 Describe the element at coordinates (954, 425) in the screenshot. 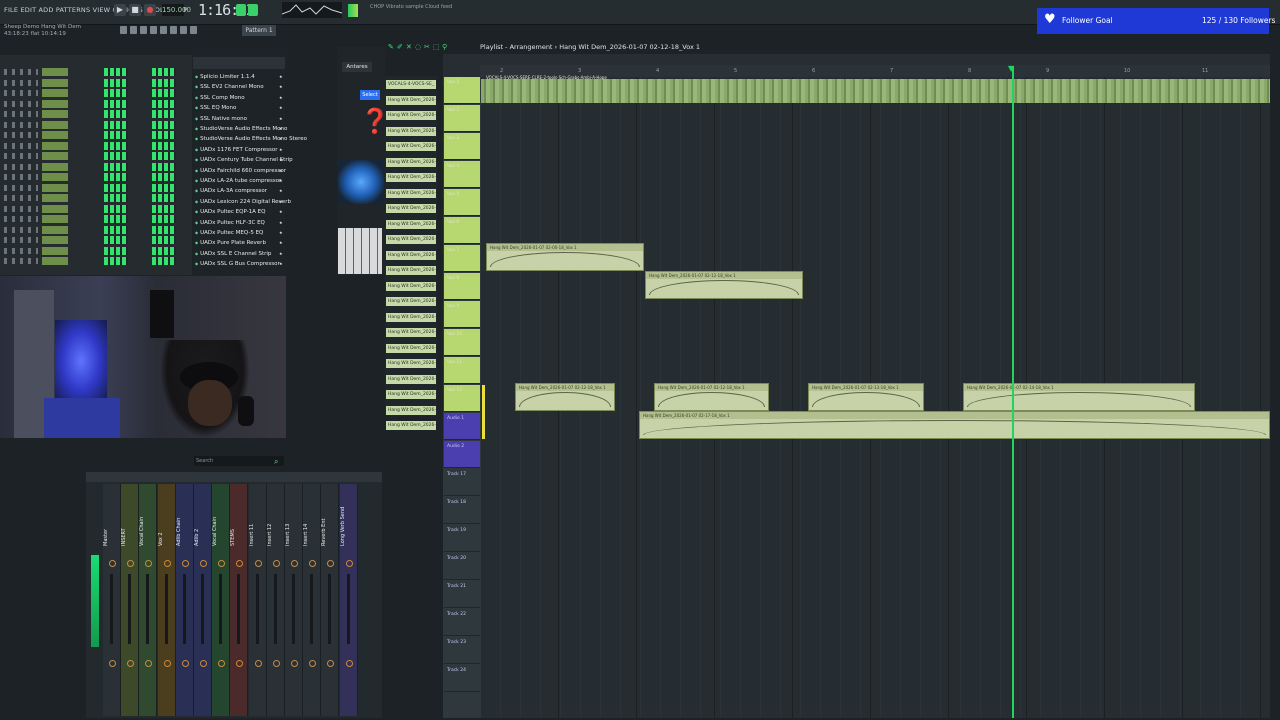

I see `audio-clip: Hang Wit Dem_2026-01-07 02-17-18_Vox 1` at that location.